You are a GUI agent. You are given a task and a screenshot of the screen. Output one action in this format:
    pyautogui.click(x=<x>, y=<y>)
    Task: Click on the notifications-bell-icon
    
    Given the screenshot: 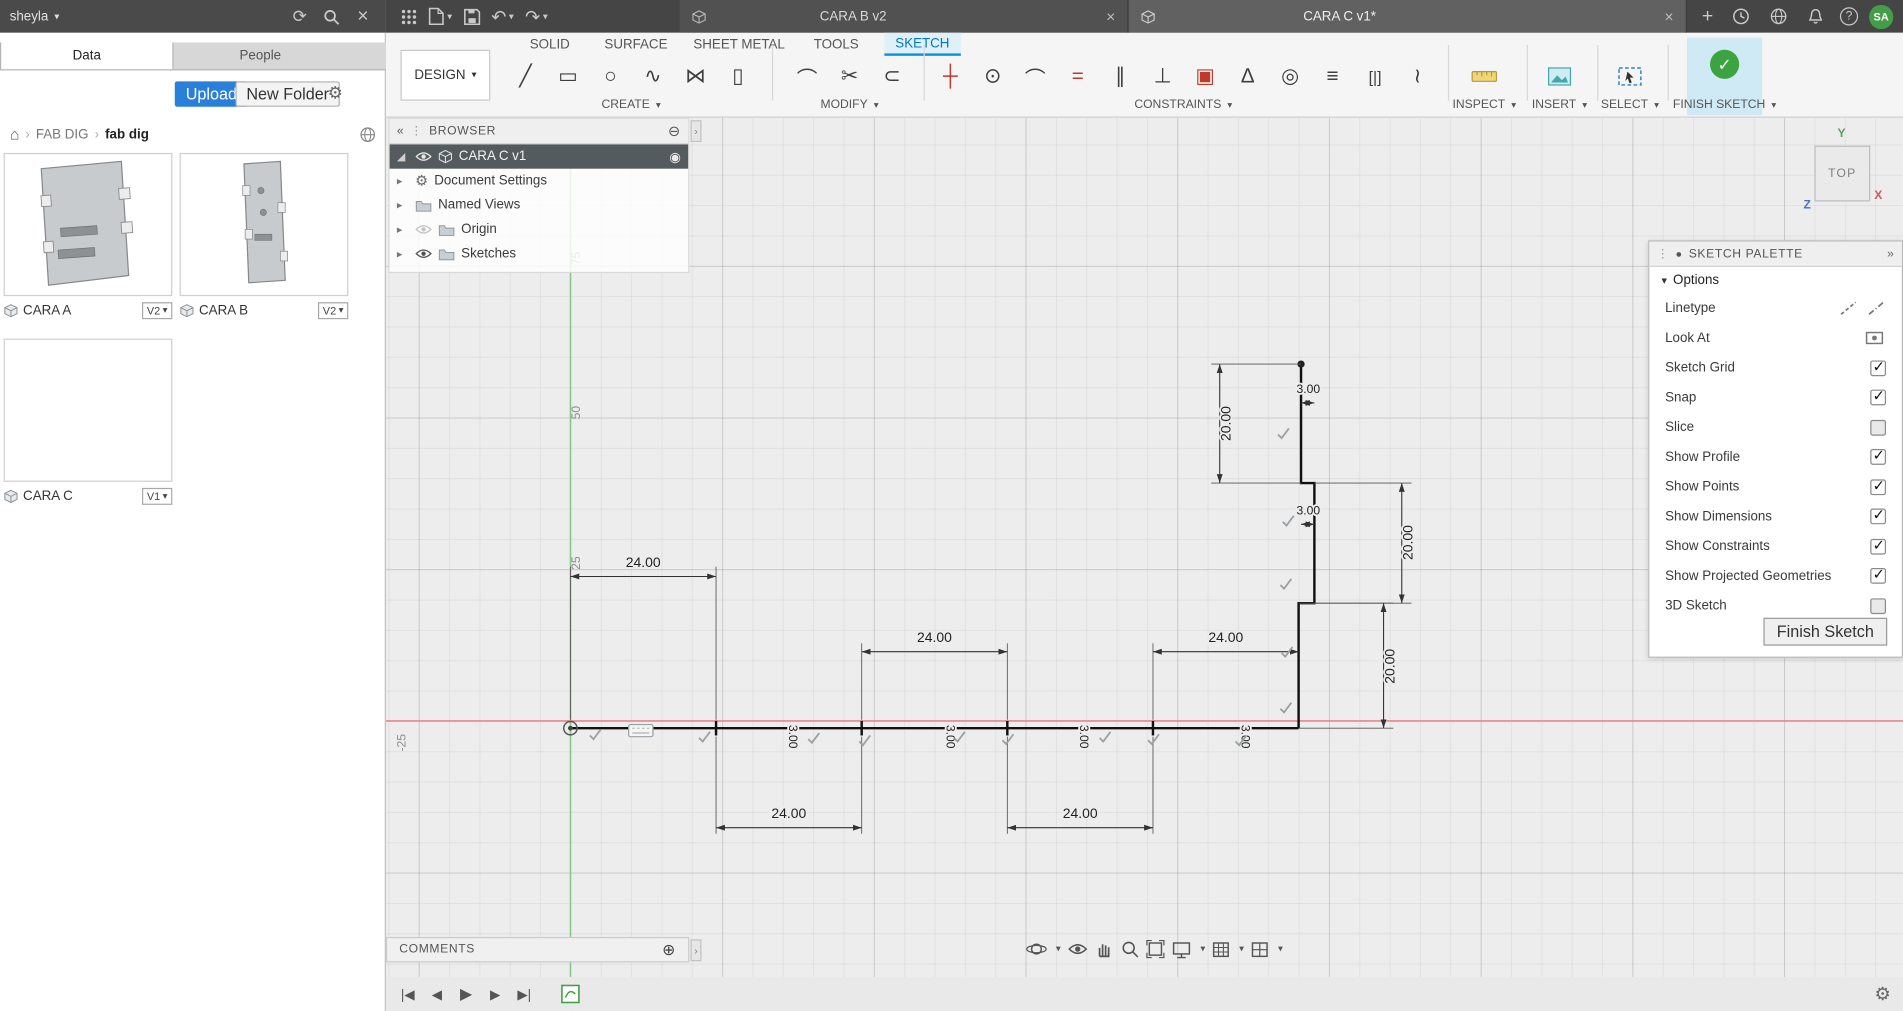 What is the action you would take?
    pyautogui.click(x=1815, y=16)
    